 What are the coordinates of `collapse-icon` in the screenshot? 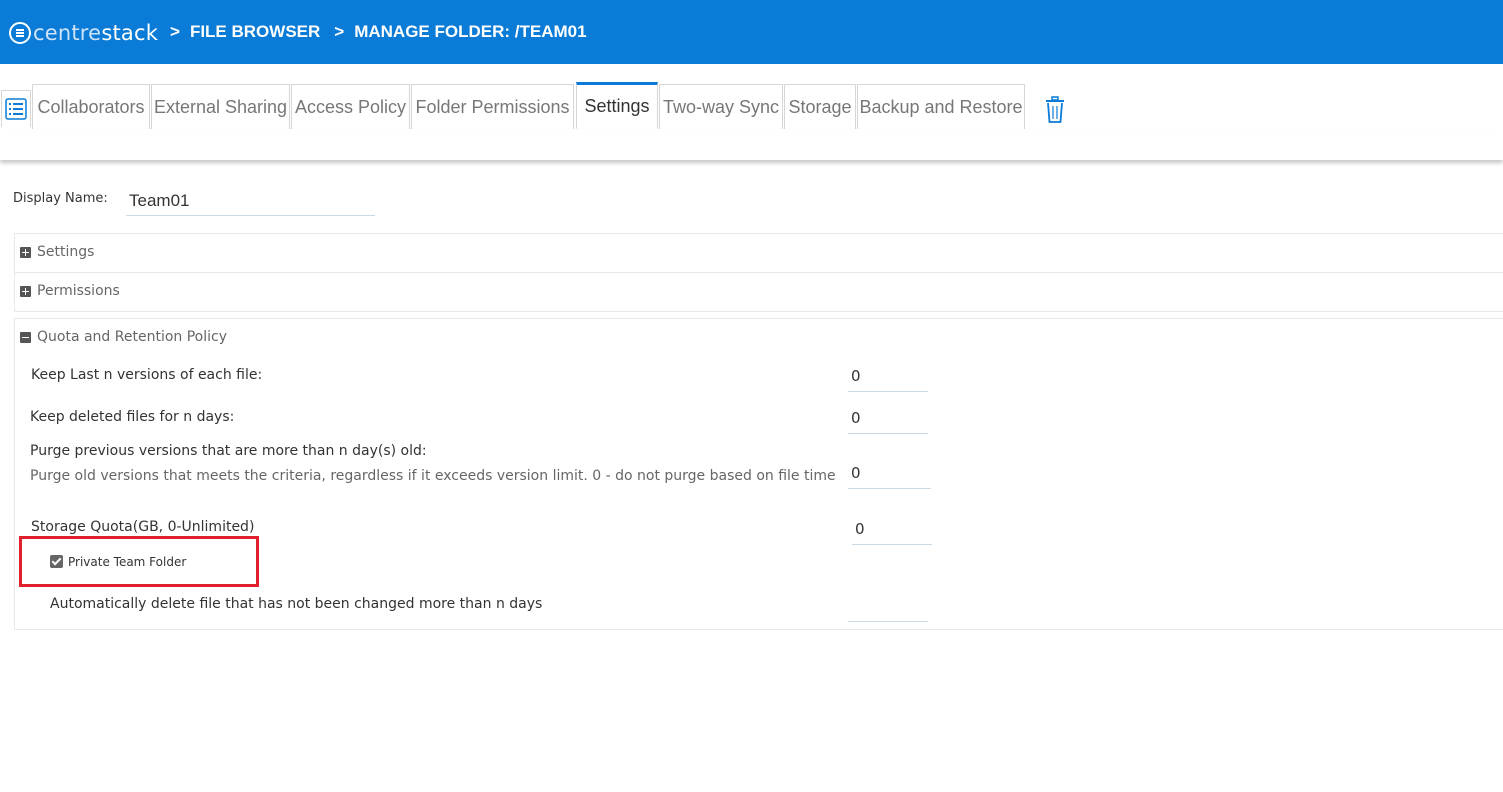 It's located at (25, 337).